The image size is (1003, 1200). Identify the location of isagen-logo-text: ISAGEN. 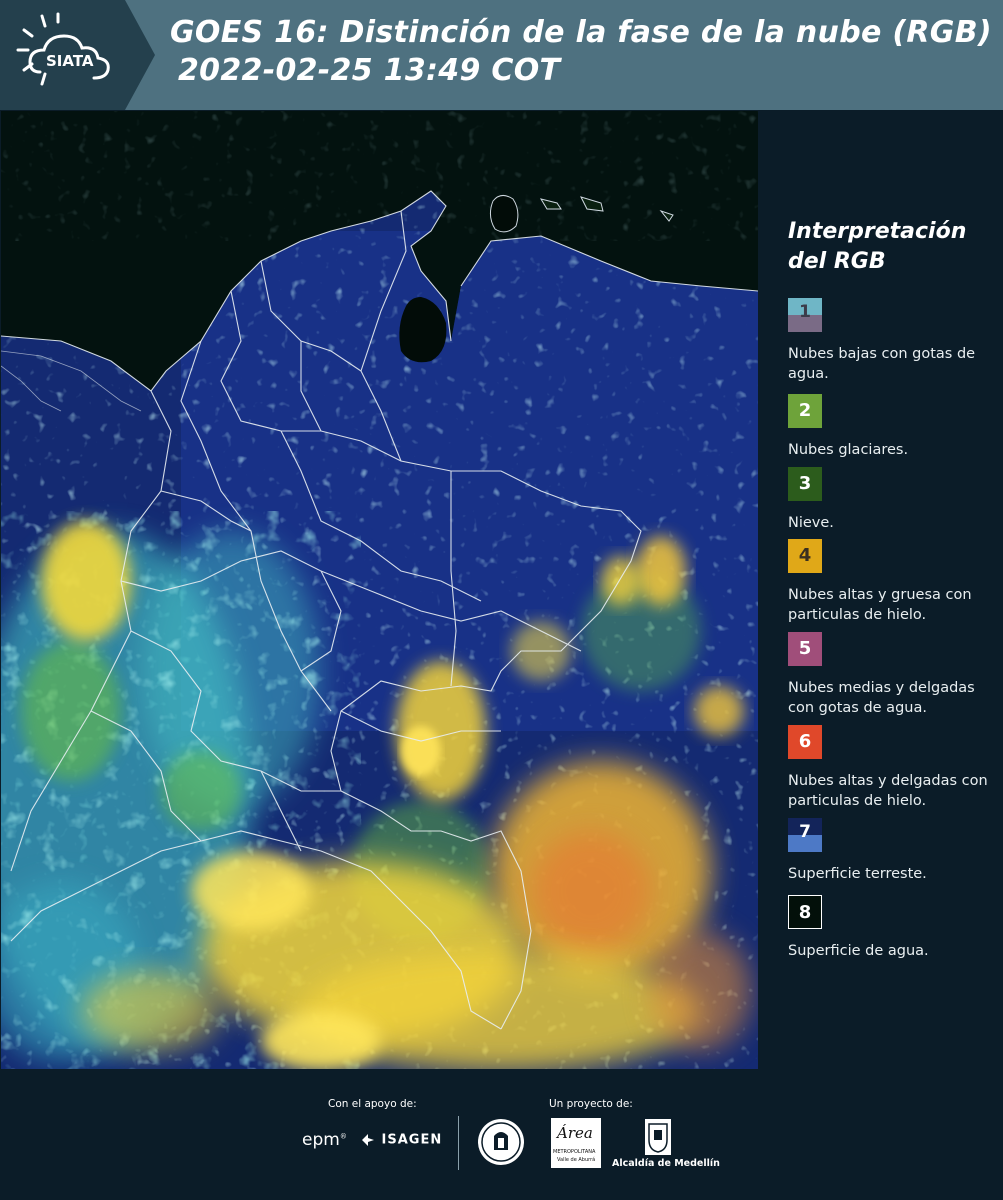
(412, 1140).